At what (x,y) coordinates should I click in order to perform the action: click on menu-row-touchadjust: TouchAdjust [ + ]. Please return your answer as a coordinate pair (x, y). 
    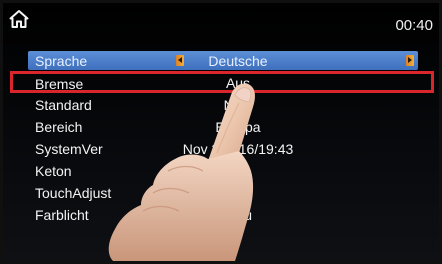
    Looking at the image, I should click on (223, 193).